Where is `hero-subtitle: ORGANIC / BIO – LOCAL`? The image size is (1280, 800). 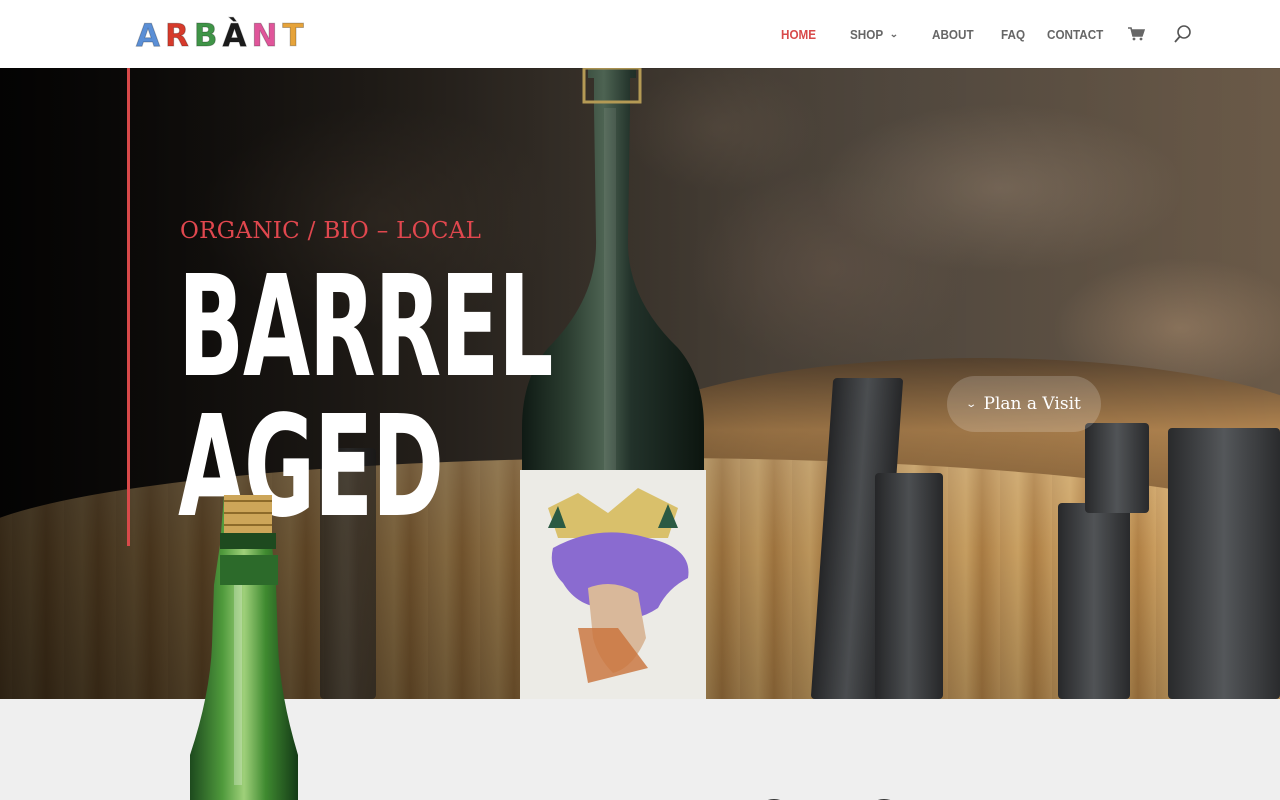 hero-subtitle: ORGANIC / BIO – LOCAL is located at coordinates (331, 231).